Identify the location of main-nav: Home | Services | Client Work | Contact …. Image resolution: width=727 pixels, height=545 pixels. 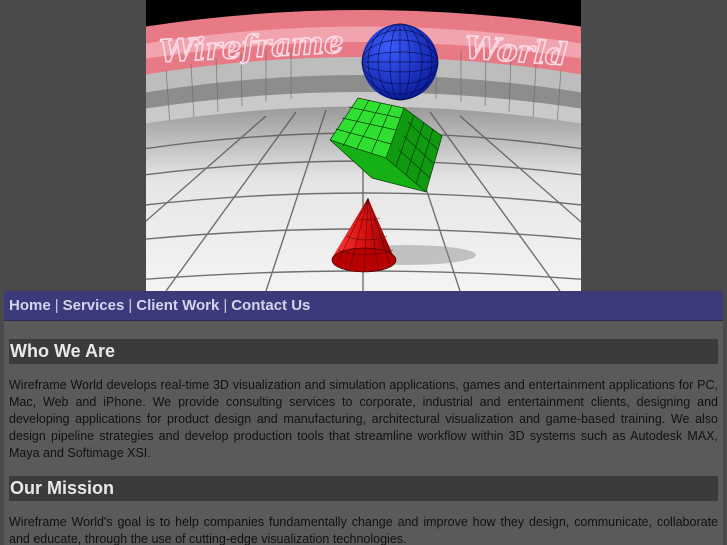
(363, 306).